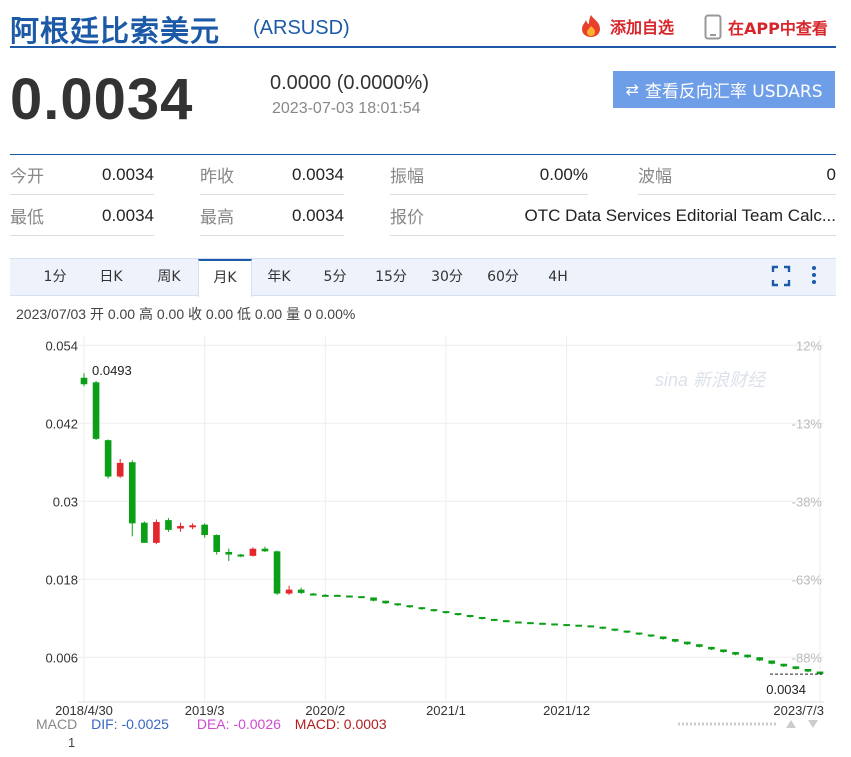 This screenshot has height=757, width=851. What do you see at coordinates (346, 108) in the screenshot?
I see `quote-timestamp: 2023-07-03 18:01:54` at bounding box center [346, 108].